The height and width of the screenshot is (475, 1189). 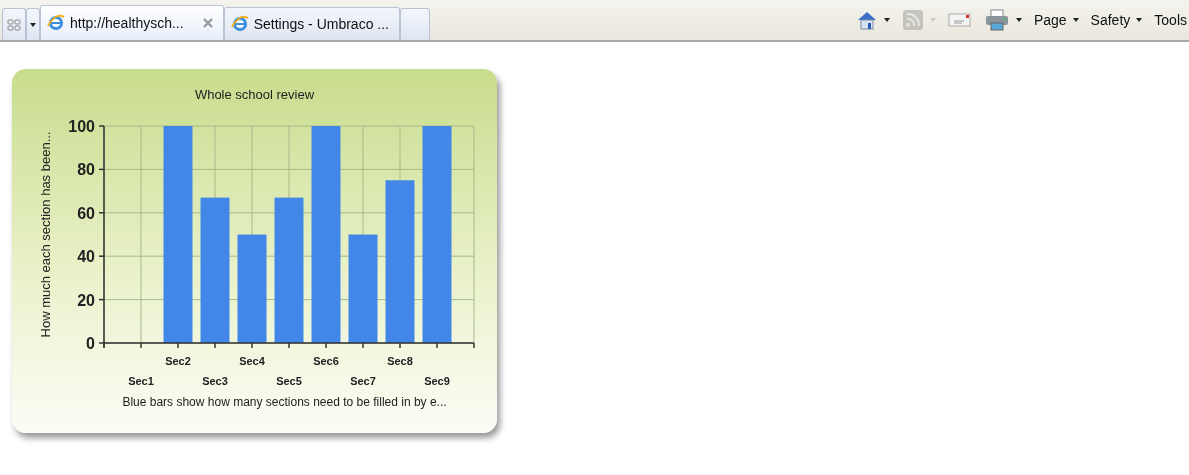 What do you see at coordinates (85, 213) in the screenshot?
I see `y-tick-label: 60` at bounding box center [85, 213].